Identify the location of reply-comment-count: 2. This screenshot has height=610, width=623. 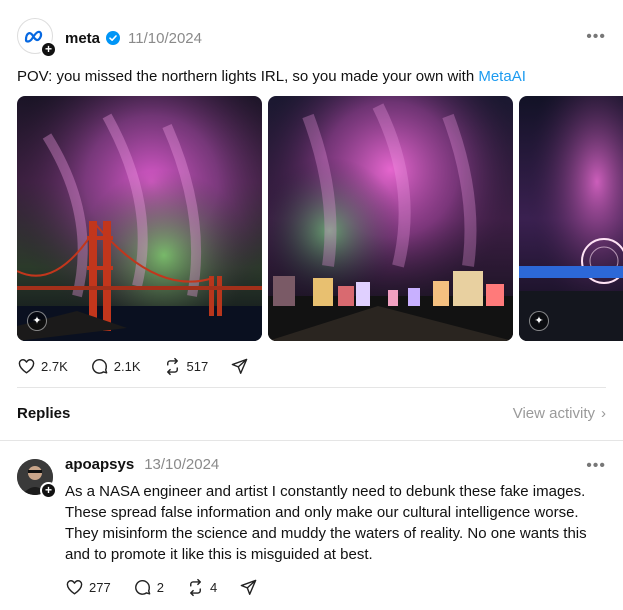
(160, 587).